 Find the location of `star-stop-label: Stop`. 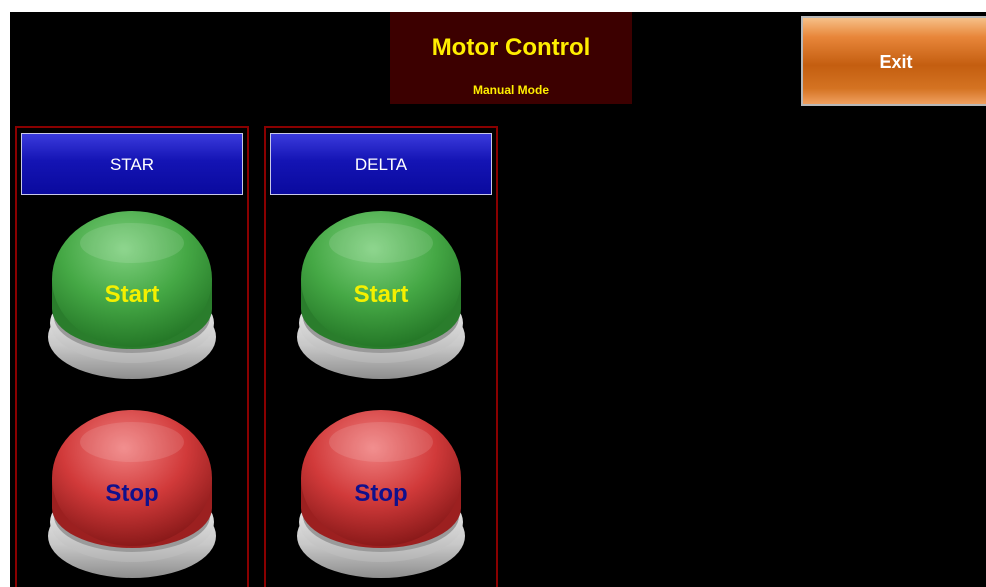

star-stop-label: Stop is located at coordinates (132, 493).